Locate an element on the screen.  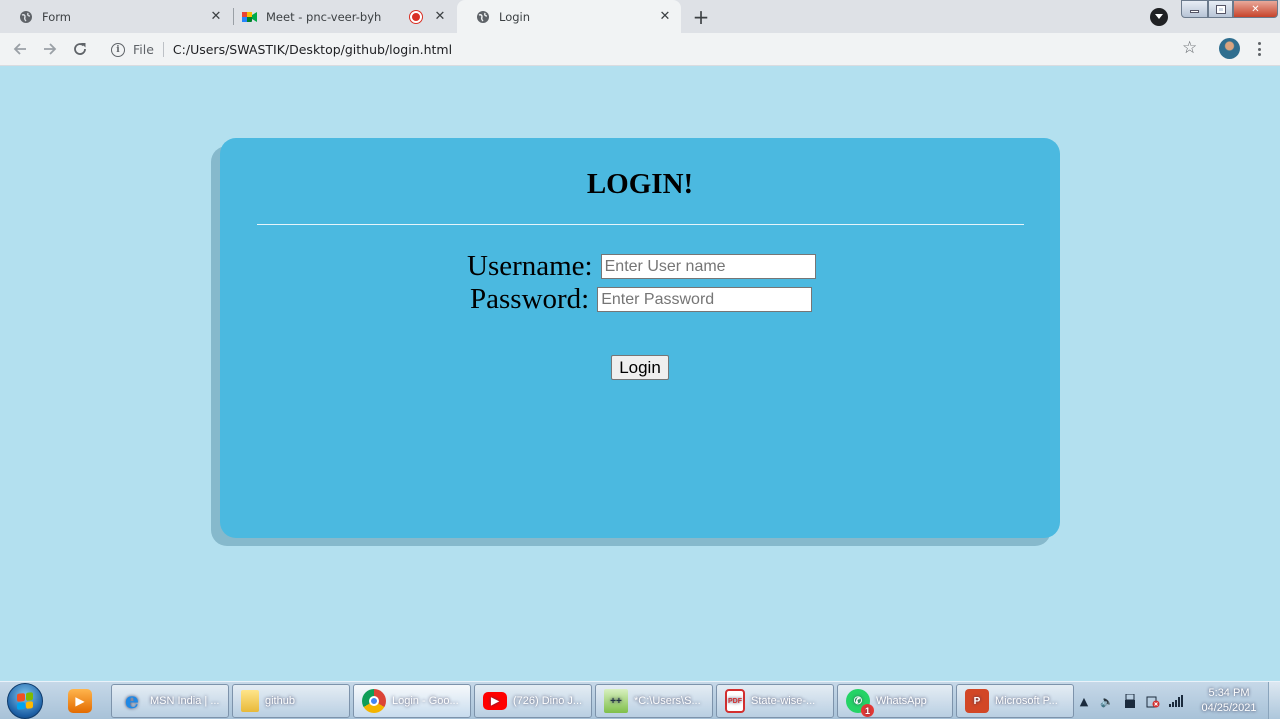
password-input is located at coordinates (705, 299).